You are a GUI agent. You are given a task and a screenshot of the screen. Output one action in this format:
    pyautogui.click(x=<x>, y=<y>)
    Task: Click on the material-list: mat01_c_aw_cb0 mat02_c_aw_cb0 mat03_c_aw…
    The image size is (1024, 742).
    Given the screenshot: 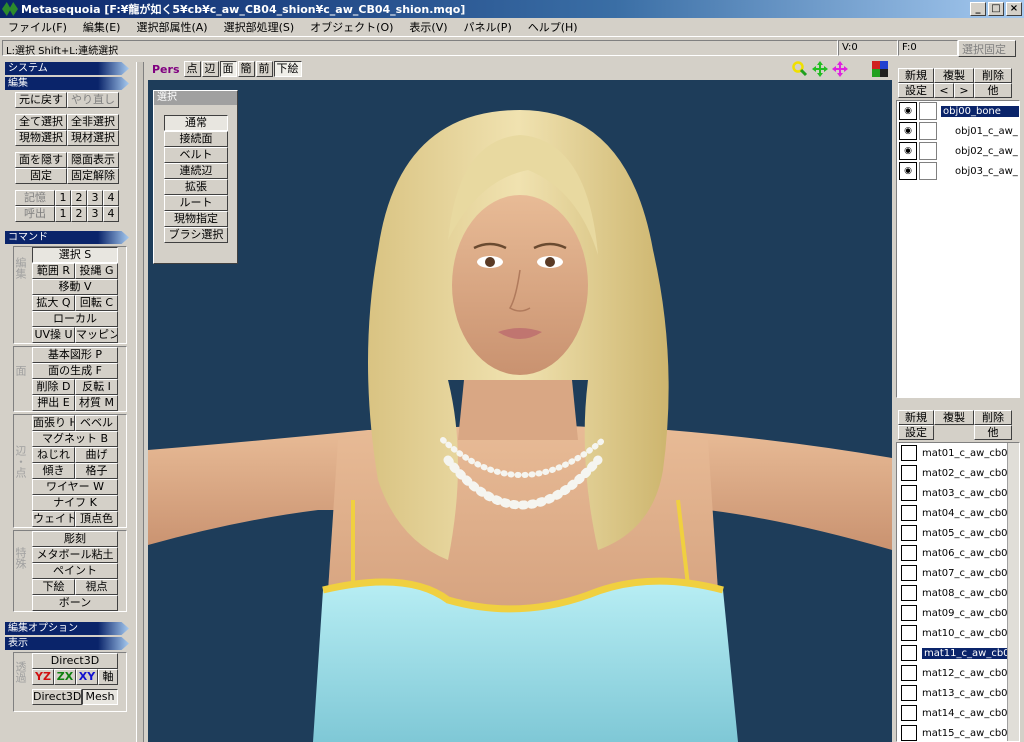 What is the action you would take?
    pyautogui.click(x=958, y=592)
    